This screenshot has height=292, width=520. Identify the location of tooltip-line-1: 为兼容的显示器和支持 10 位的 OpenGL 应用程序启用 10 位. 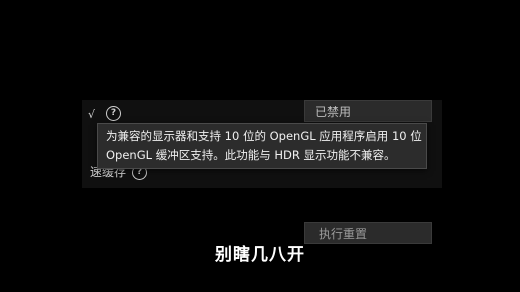
(264, 136).